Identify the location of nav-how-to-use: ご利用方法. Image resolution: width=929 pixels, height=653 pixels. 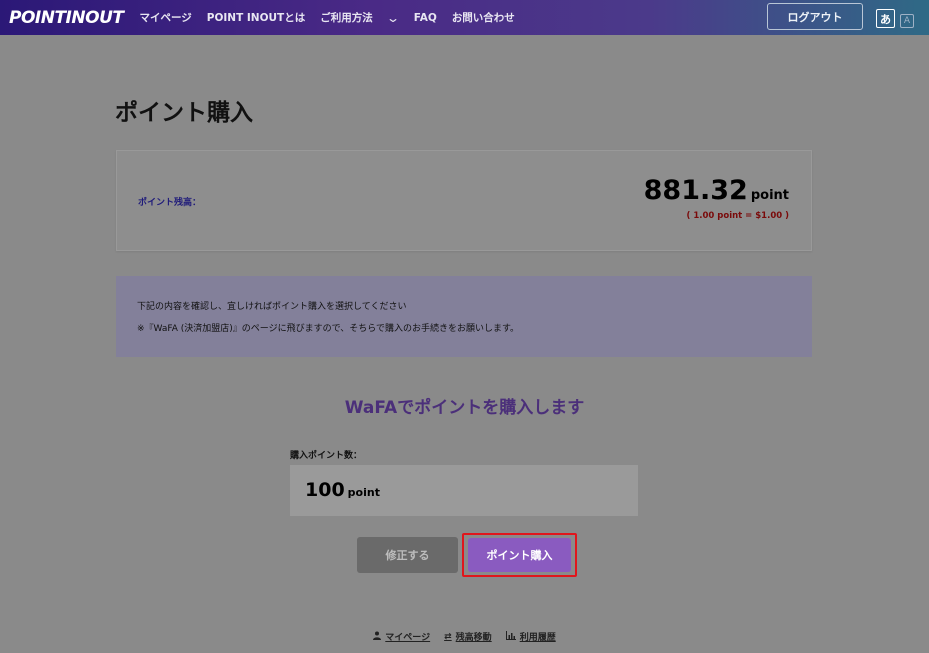
(346, 17).